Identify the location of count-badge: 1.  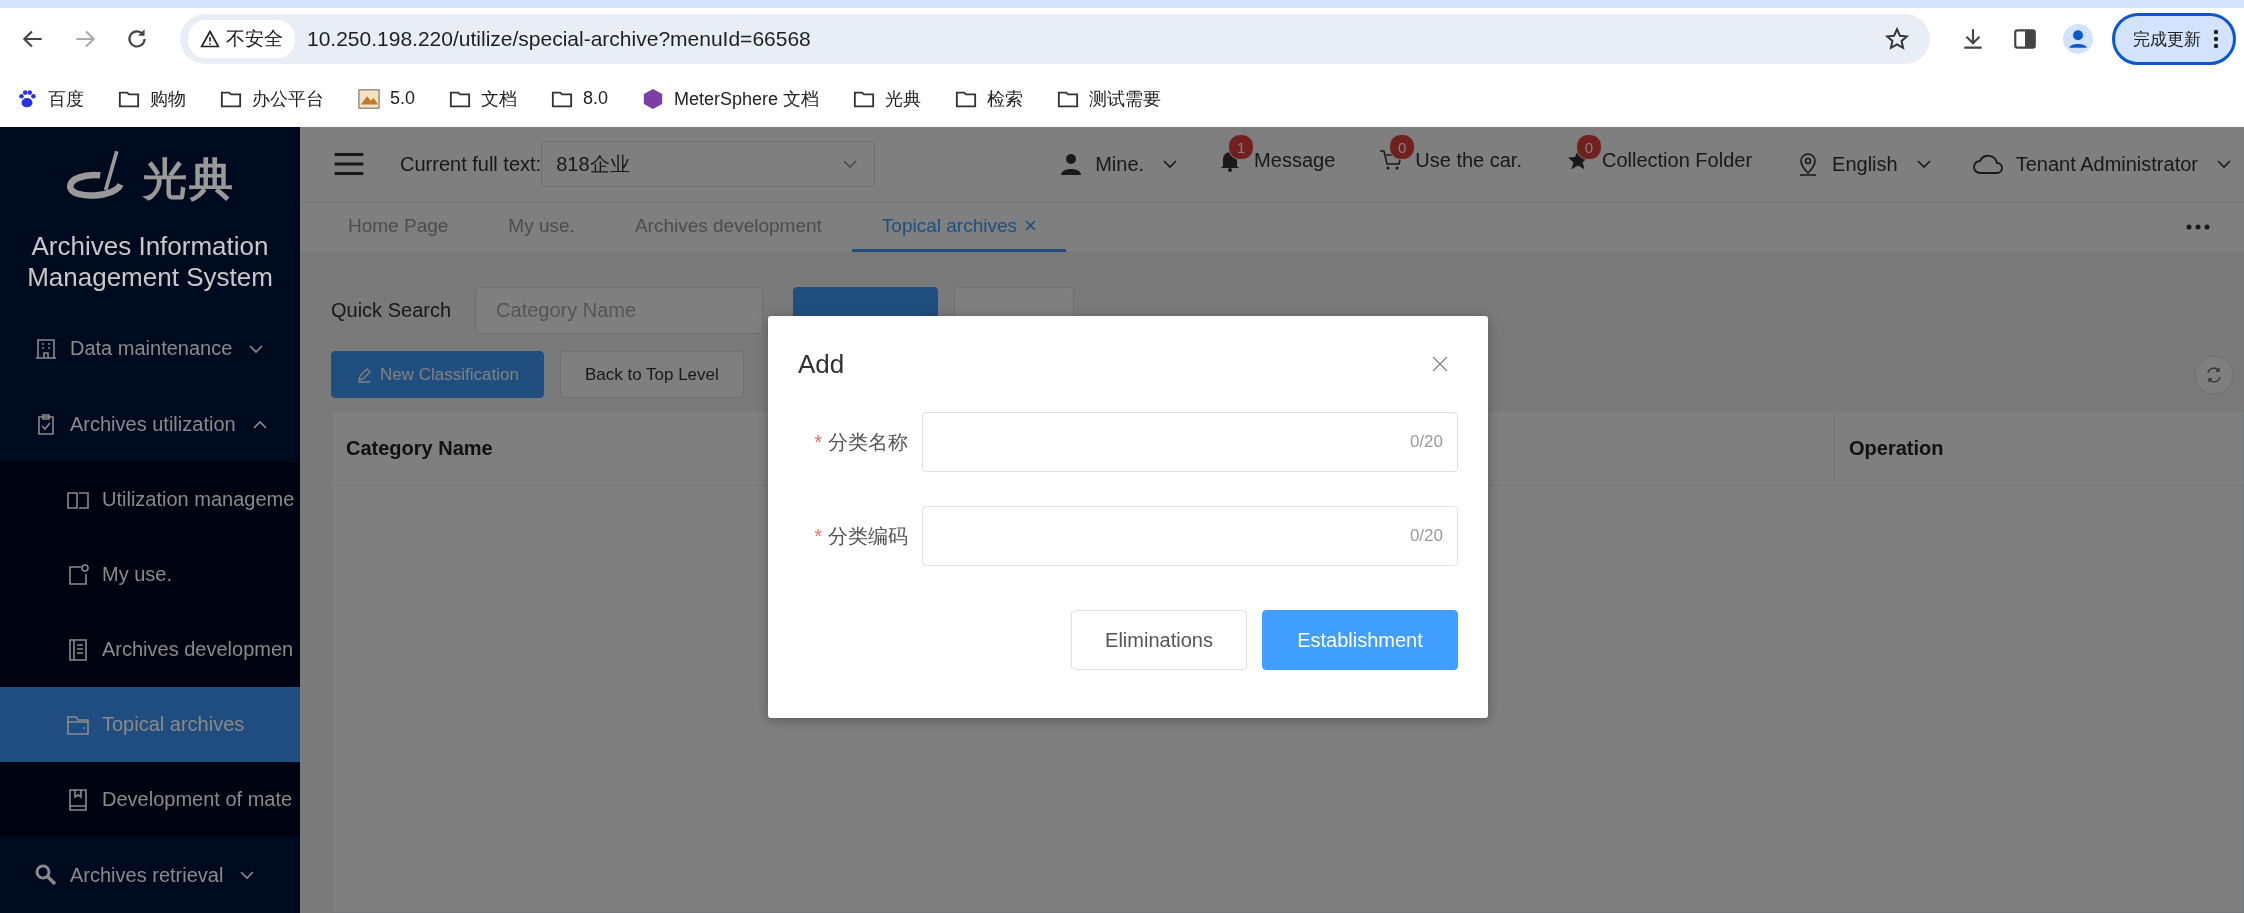
(1241, 147).